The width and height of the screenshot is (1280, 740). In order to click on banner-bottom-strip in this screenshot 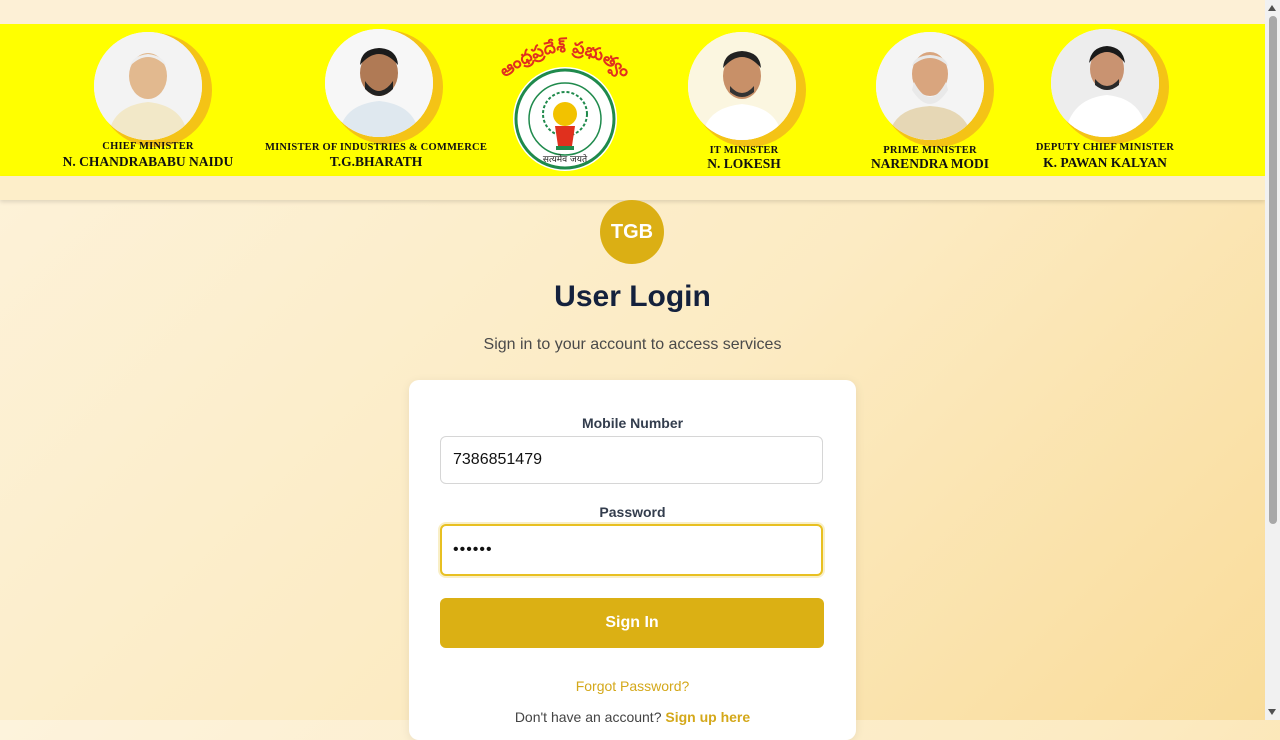, I will do `click(632, 188)`.